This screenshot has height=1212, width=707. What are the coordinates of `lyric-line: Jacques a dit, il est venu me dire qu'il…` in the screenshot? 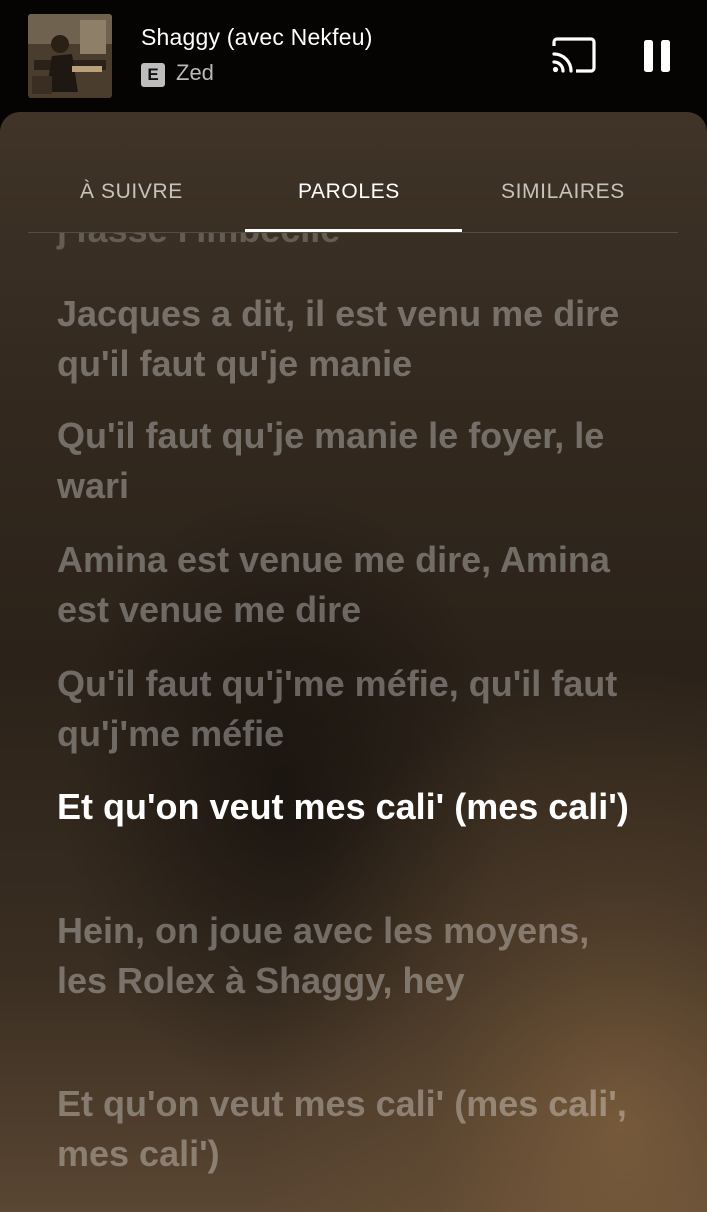 It's located at (347, 339).